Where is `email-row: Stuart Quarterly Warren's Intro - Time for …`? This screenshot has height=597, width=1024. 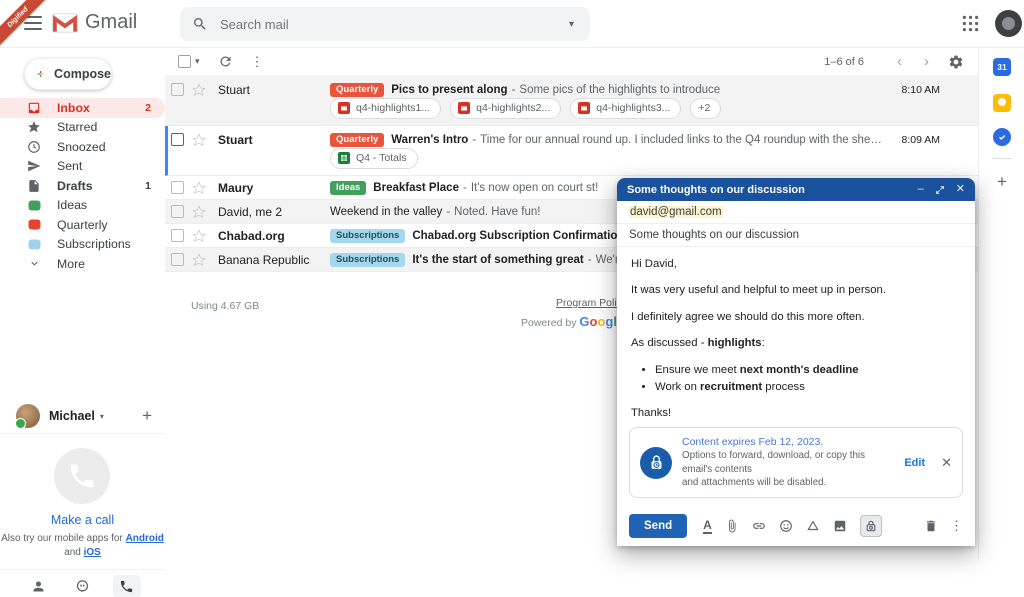 email-row: Stuart Quarterly Warren's Intro - Time for … is located at coordinates (571, 151).